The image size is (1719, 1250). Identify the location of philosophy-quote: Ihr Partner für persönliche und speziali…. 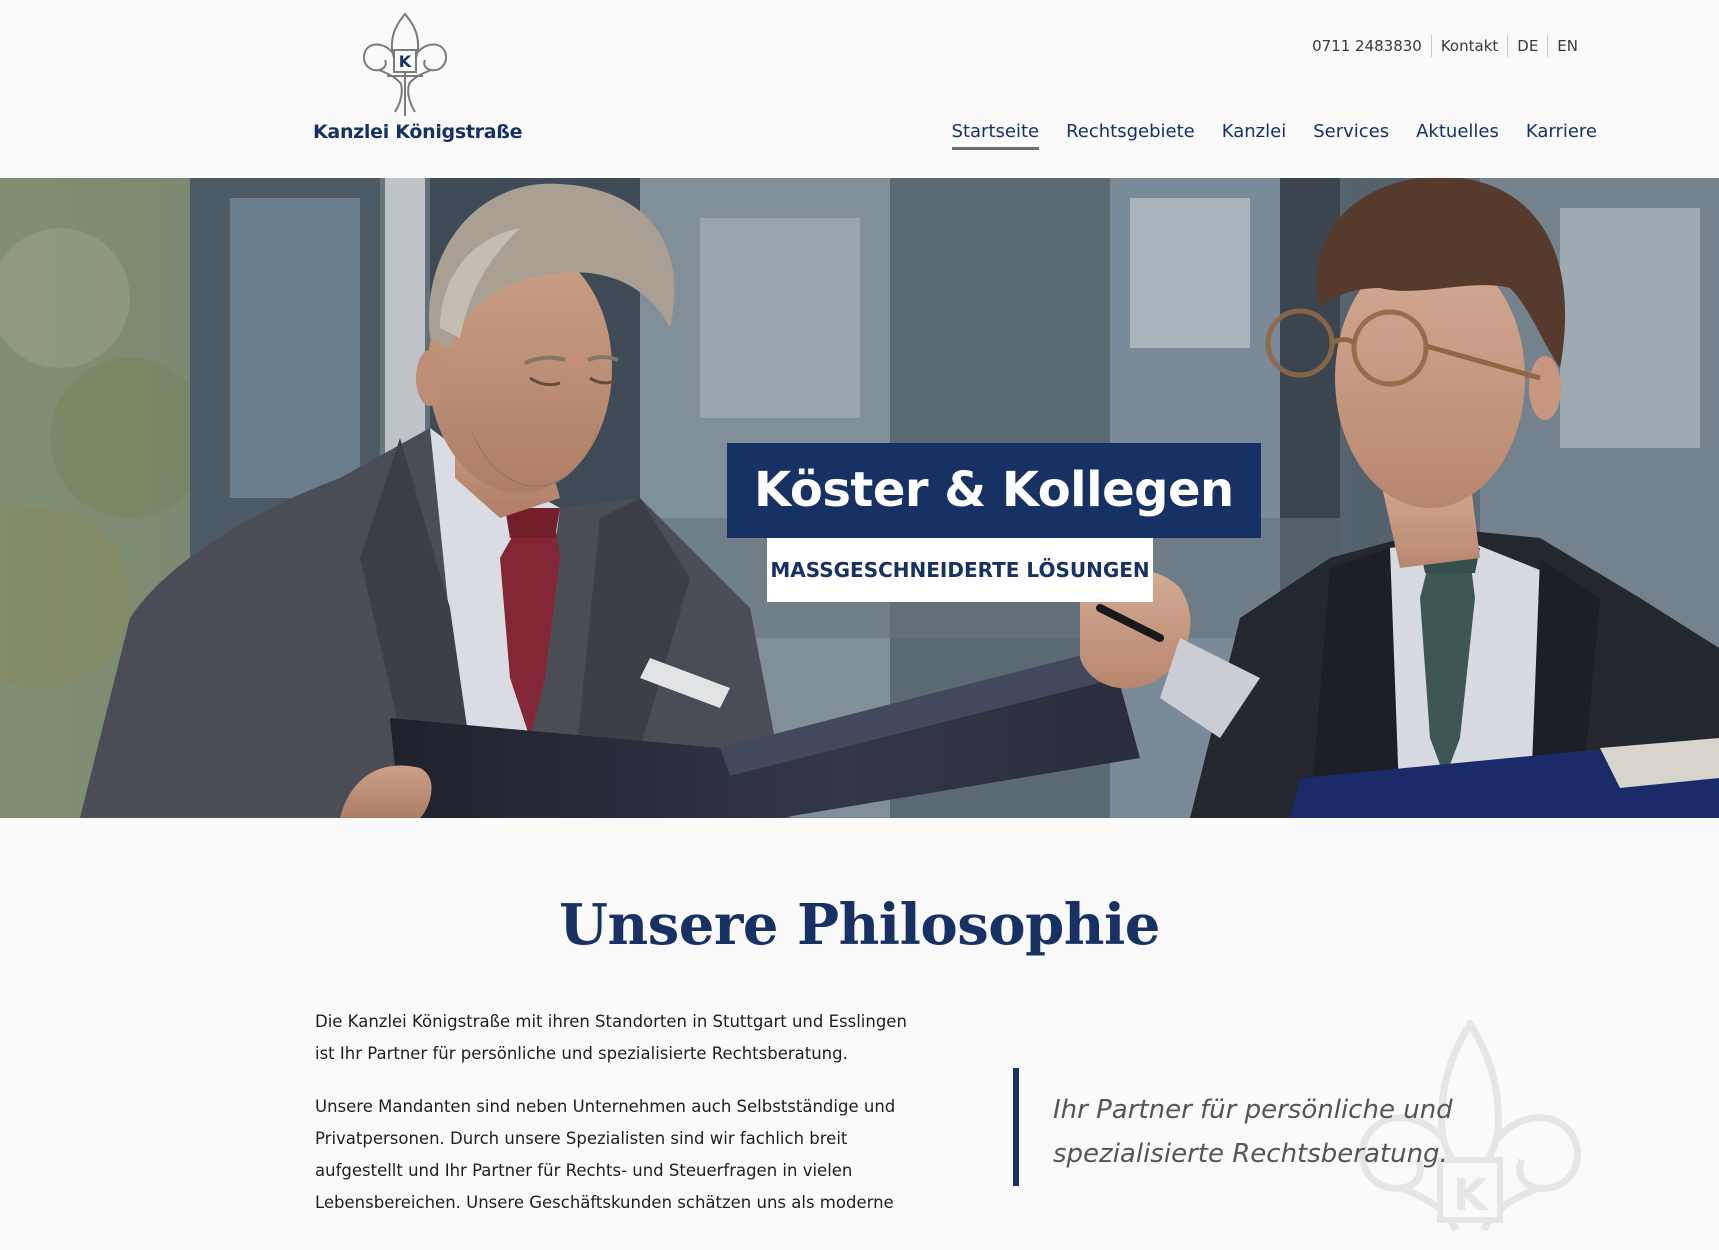
(1248, 1127).